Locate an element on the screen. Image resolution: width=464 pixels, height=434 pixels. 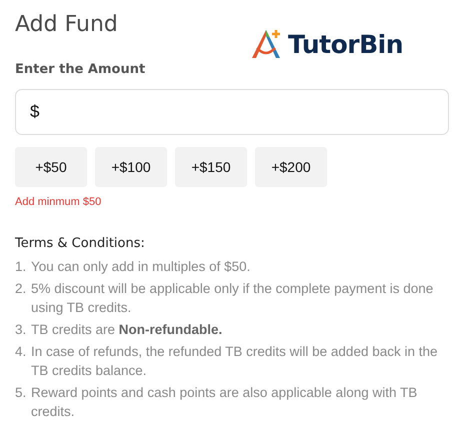
page-title: Add Fund is located at coordinates (66, 24).